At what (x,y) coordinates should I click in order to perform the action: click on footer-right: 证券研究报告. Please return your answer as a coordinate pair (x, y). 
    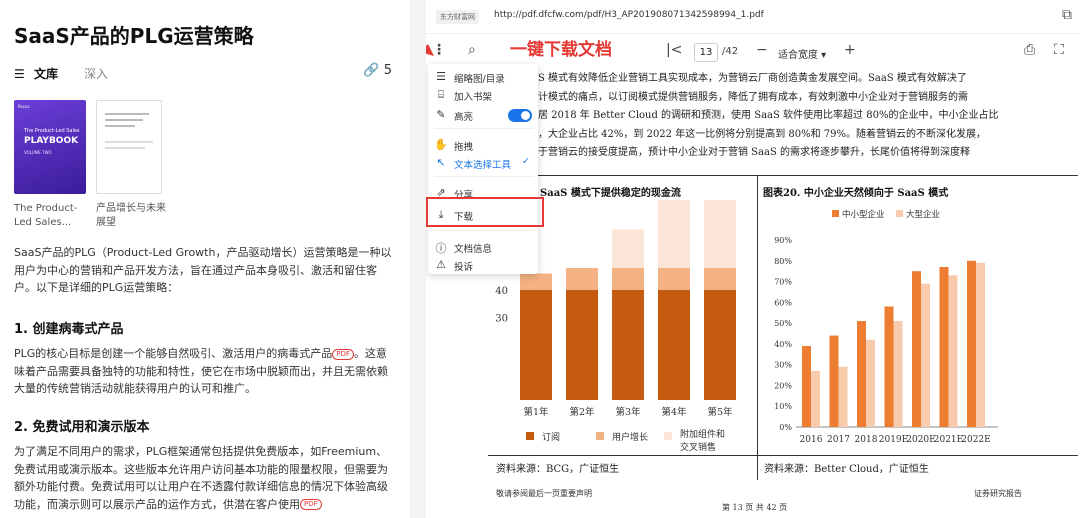
    Looking at the image, I should click on (998, 493).